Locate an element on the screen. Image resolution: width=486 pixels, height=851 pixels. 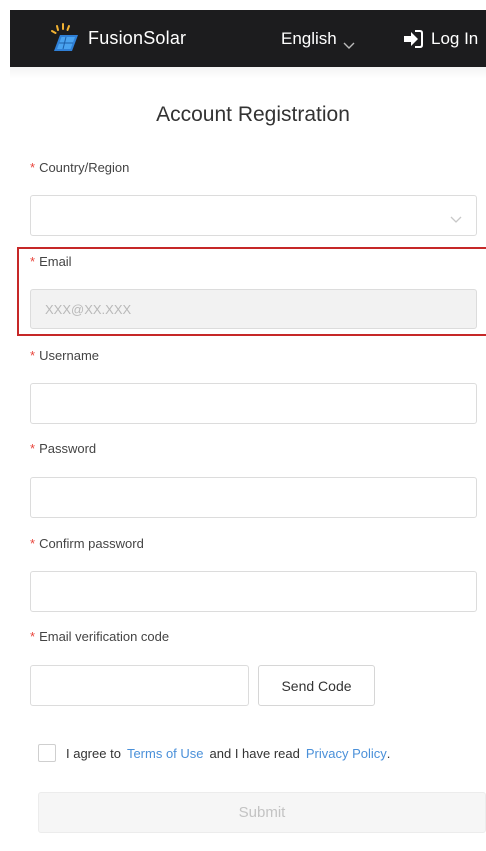
language-selector: English is located at coordinates (318, 39).